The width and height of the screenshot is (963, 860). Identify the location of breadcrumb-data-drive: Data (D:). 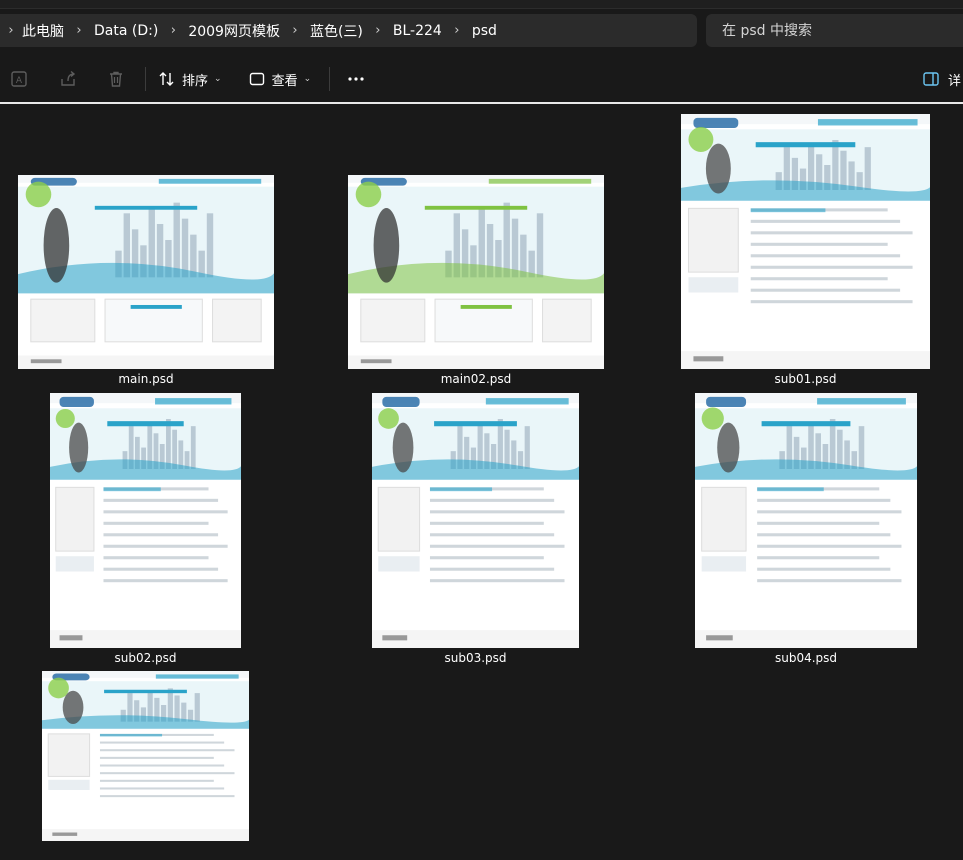
(126, 31).